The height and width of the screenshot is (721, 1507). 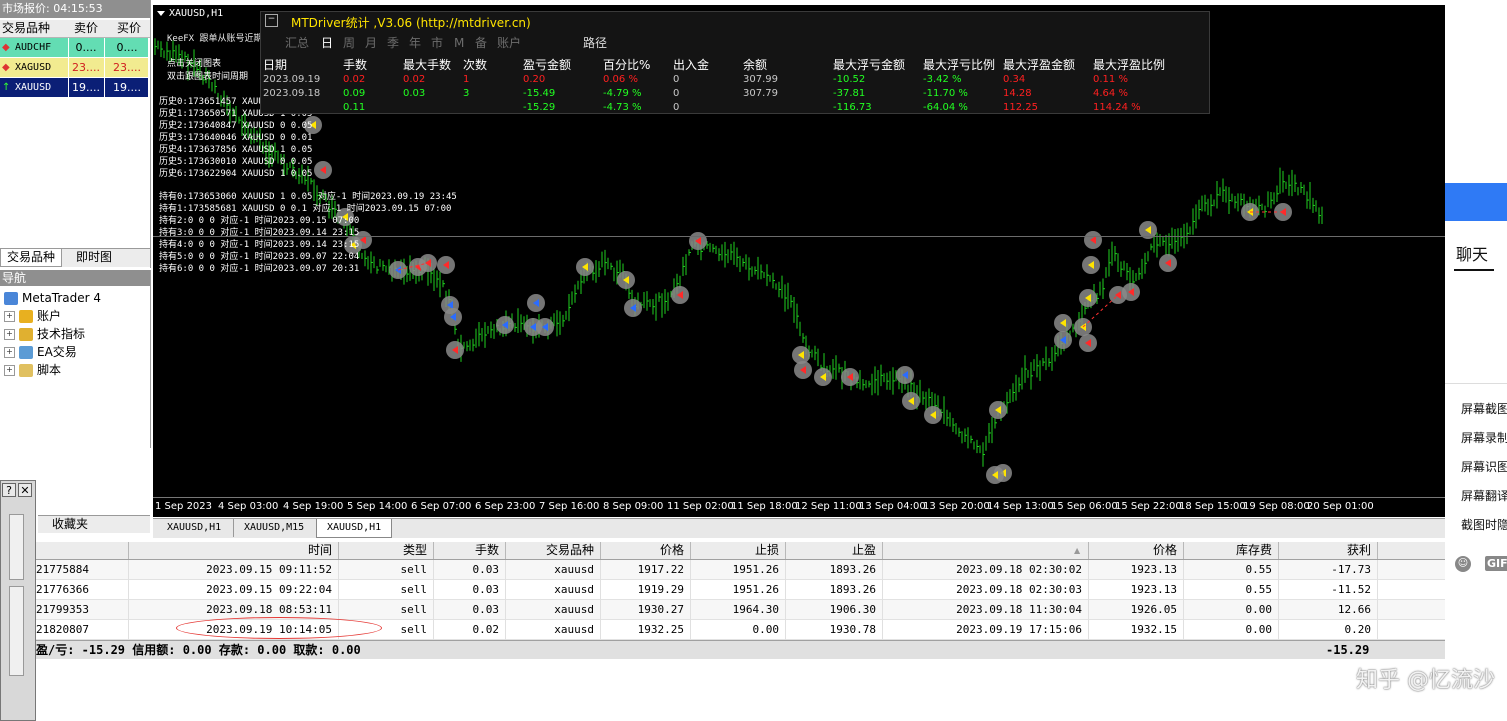 I want to click on chart-tab: XAUUSD,M15, so click(x=273, y=528).